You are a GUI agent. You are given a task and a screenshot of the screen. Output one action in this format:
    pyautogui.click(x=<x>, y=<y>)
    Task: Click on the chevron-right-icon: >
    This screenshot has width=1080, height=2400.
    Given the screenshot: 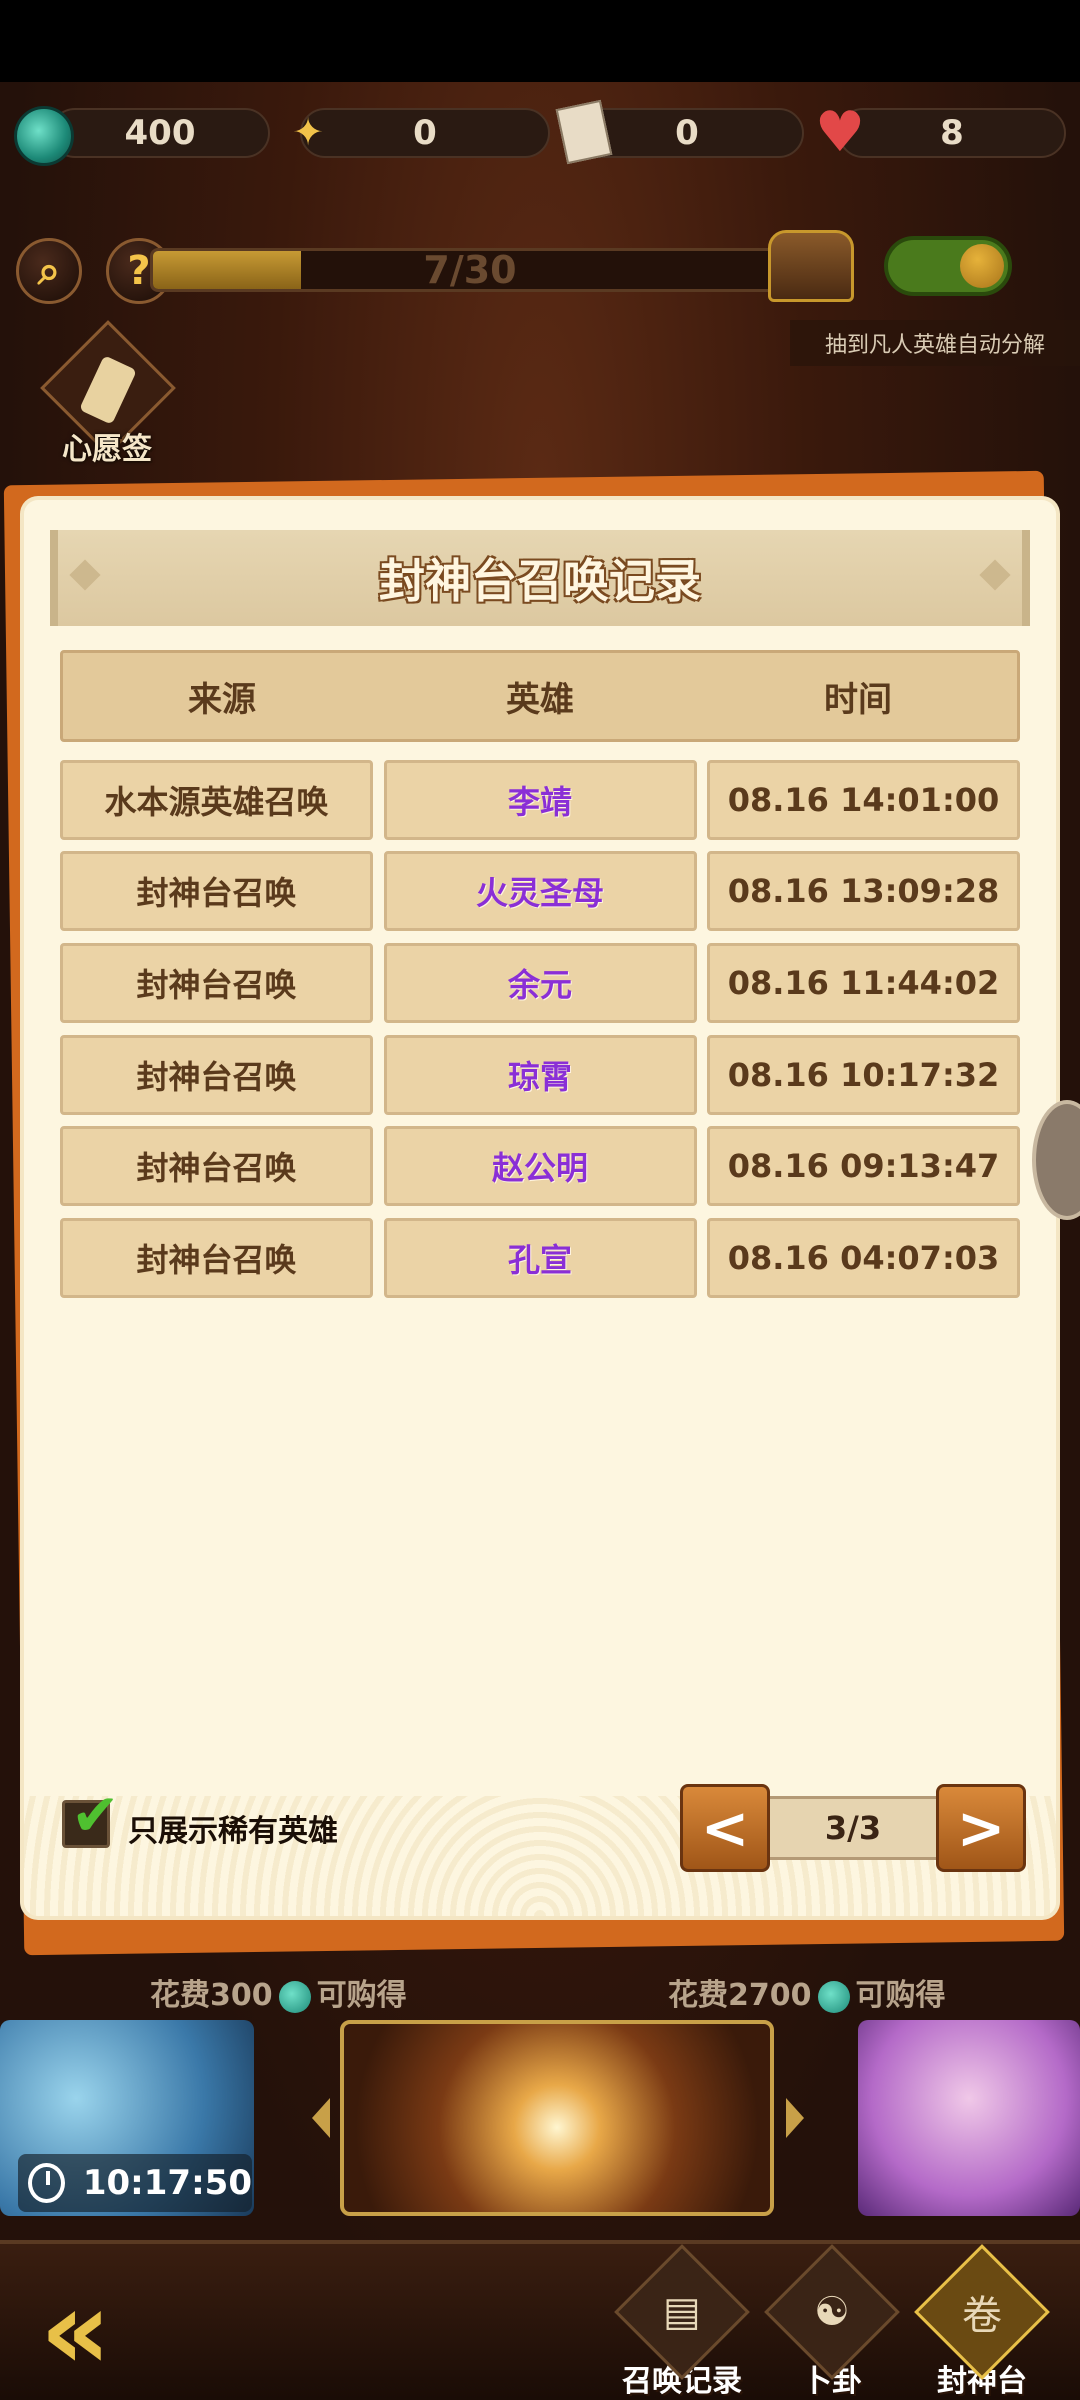 What is the action you would take?
    pyautogui.click(x=981, y=1828)
    